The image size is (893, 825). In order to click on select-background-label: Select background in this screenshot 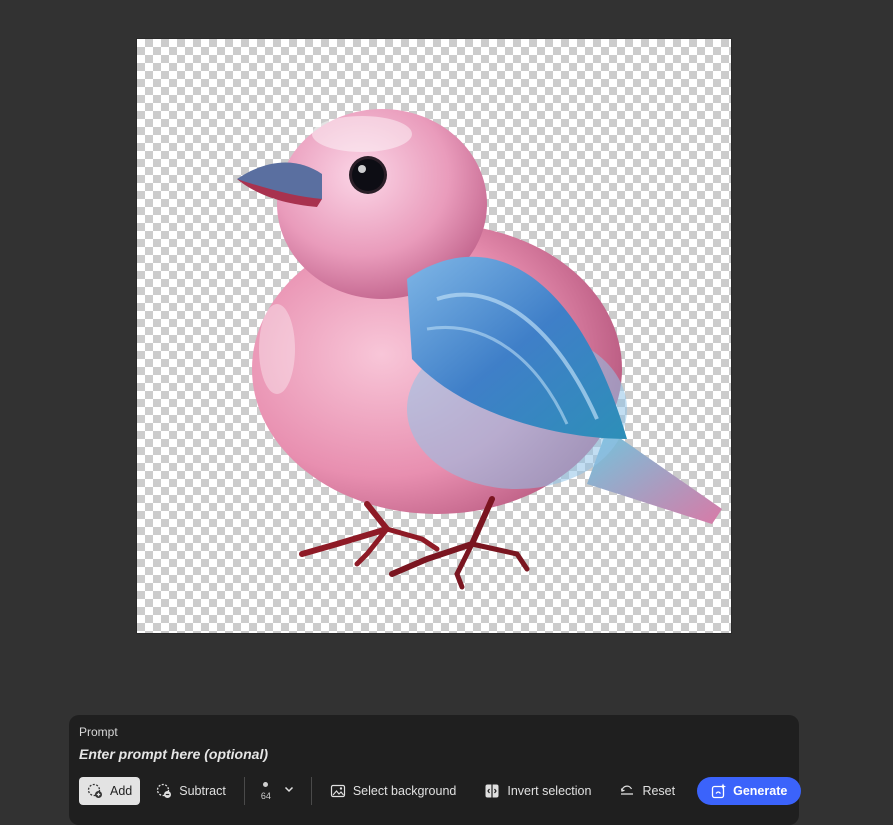, I will do `click(404, 791)`.